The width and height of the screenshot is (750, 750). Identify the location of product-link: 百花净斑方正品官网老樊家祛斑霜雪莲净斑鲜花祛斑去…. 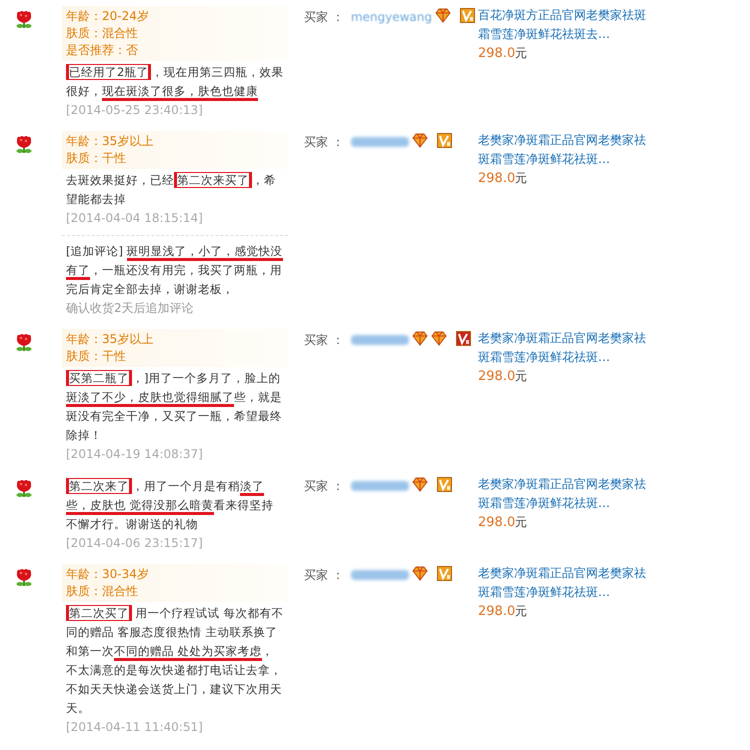
(565, 25).